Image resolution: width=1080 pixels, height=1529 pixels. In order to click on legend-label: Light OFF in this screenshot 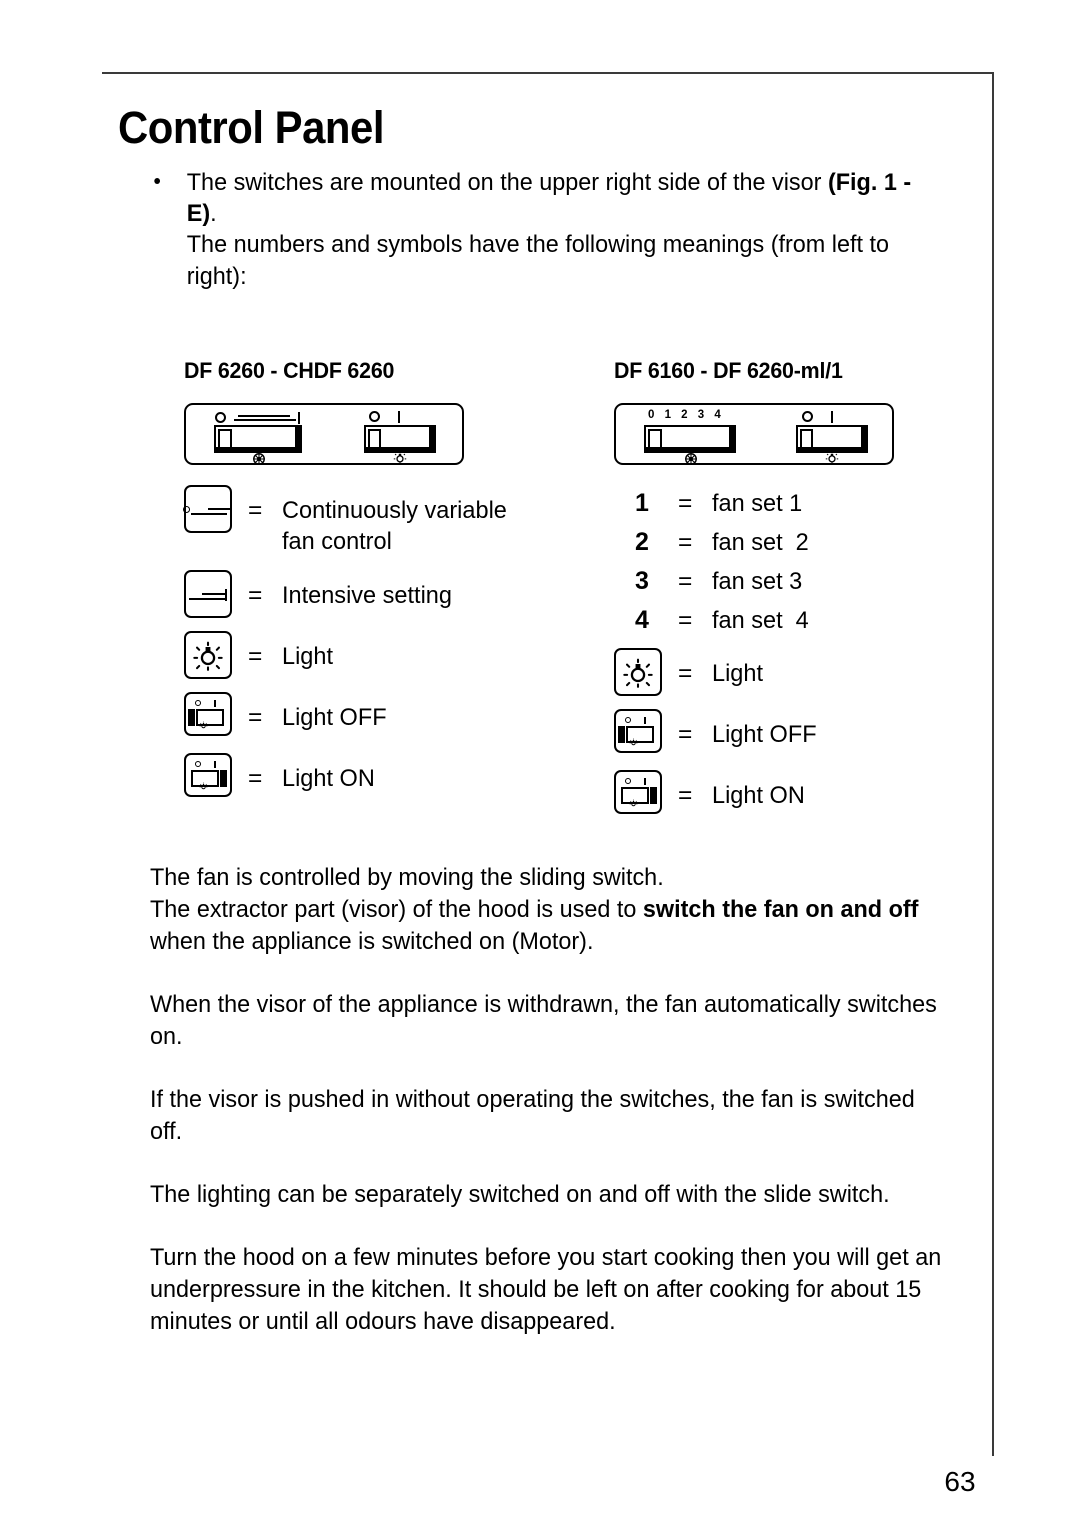, I will do `click(764, 734)`.